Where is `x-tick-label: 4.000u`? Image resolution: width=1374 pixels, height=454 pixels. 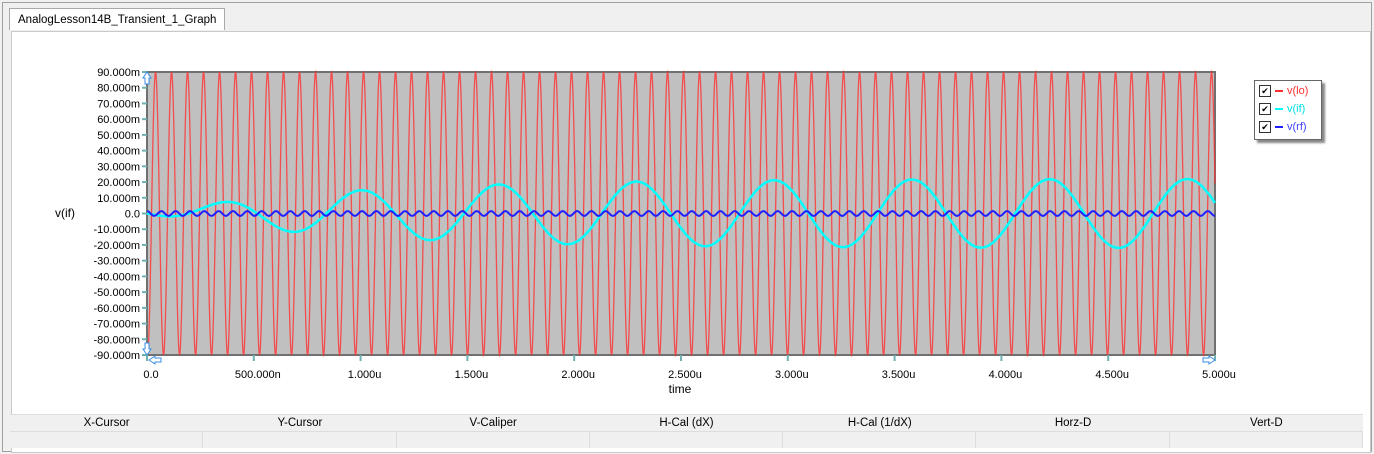
x-tick-label: 4.000u is located at coordinates (1006, 375).